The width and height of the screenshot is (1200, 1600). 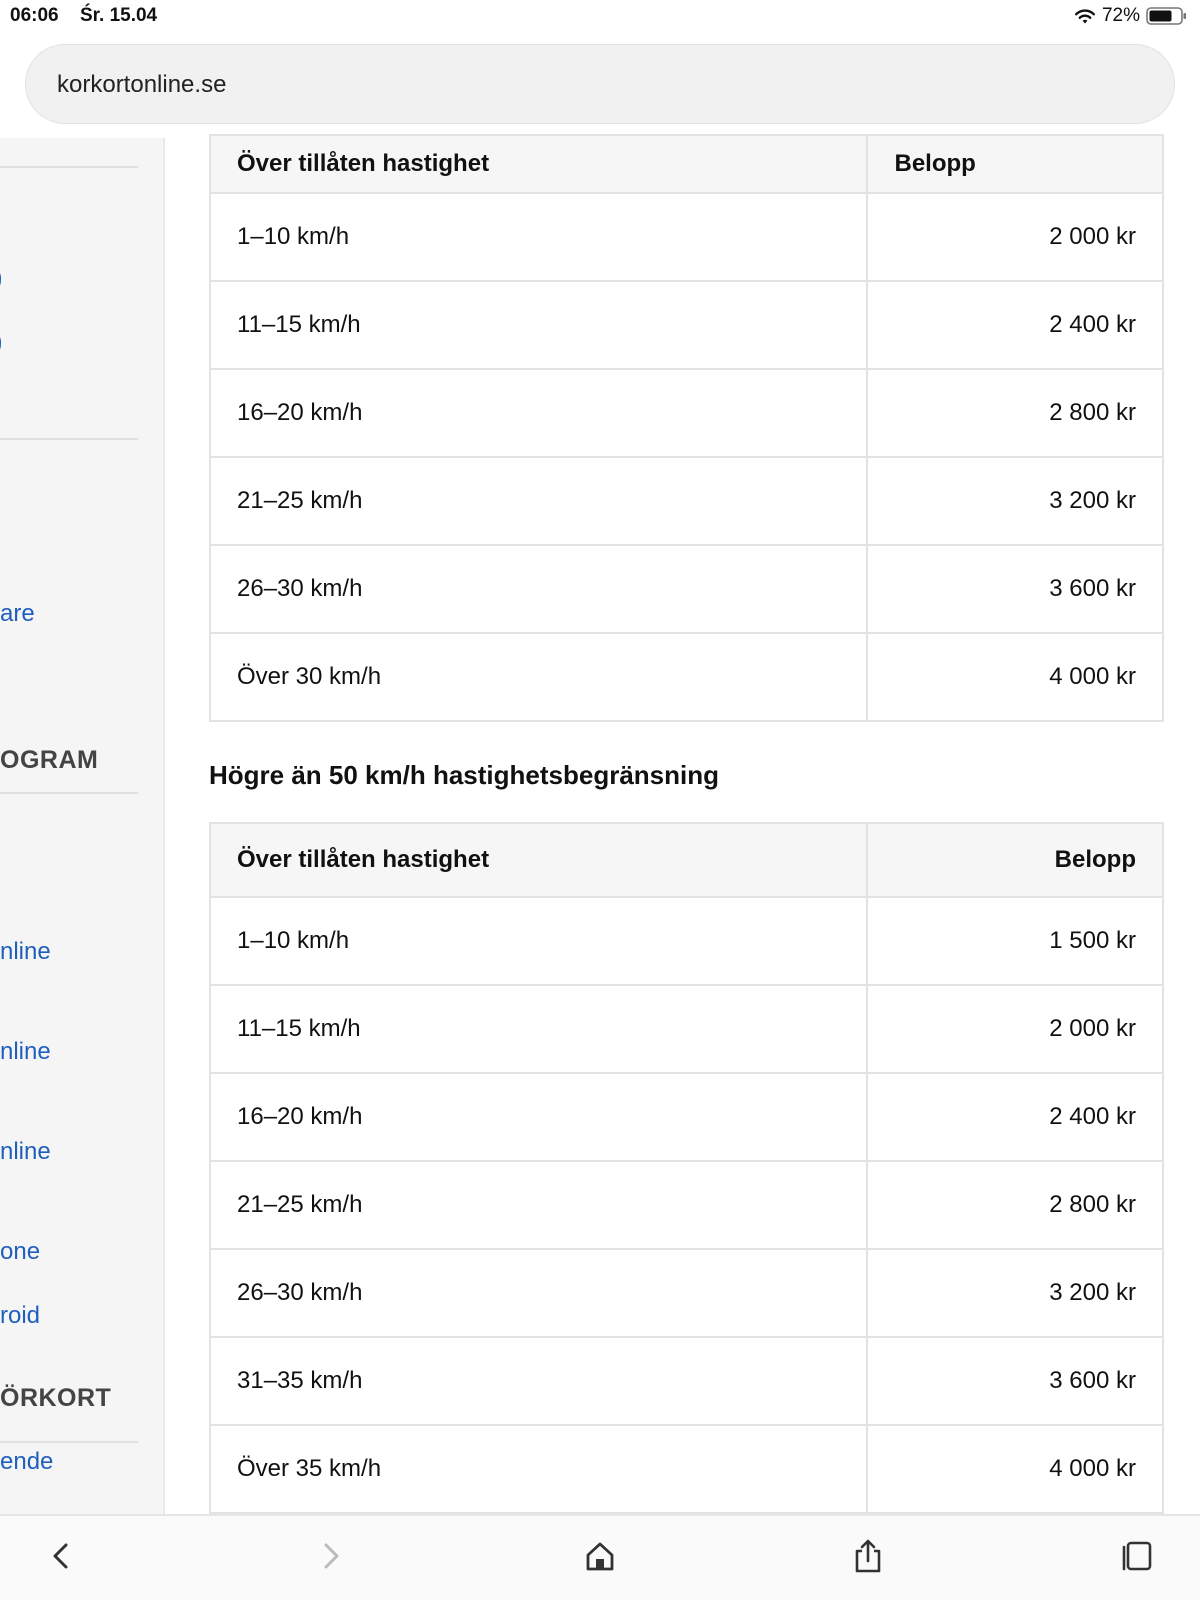 What do you see at coordinates (34, 15) in the screenshot?
I see `status-time: 06:06` at bounding box center [34, 15].